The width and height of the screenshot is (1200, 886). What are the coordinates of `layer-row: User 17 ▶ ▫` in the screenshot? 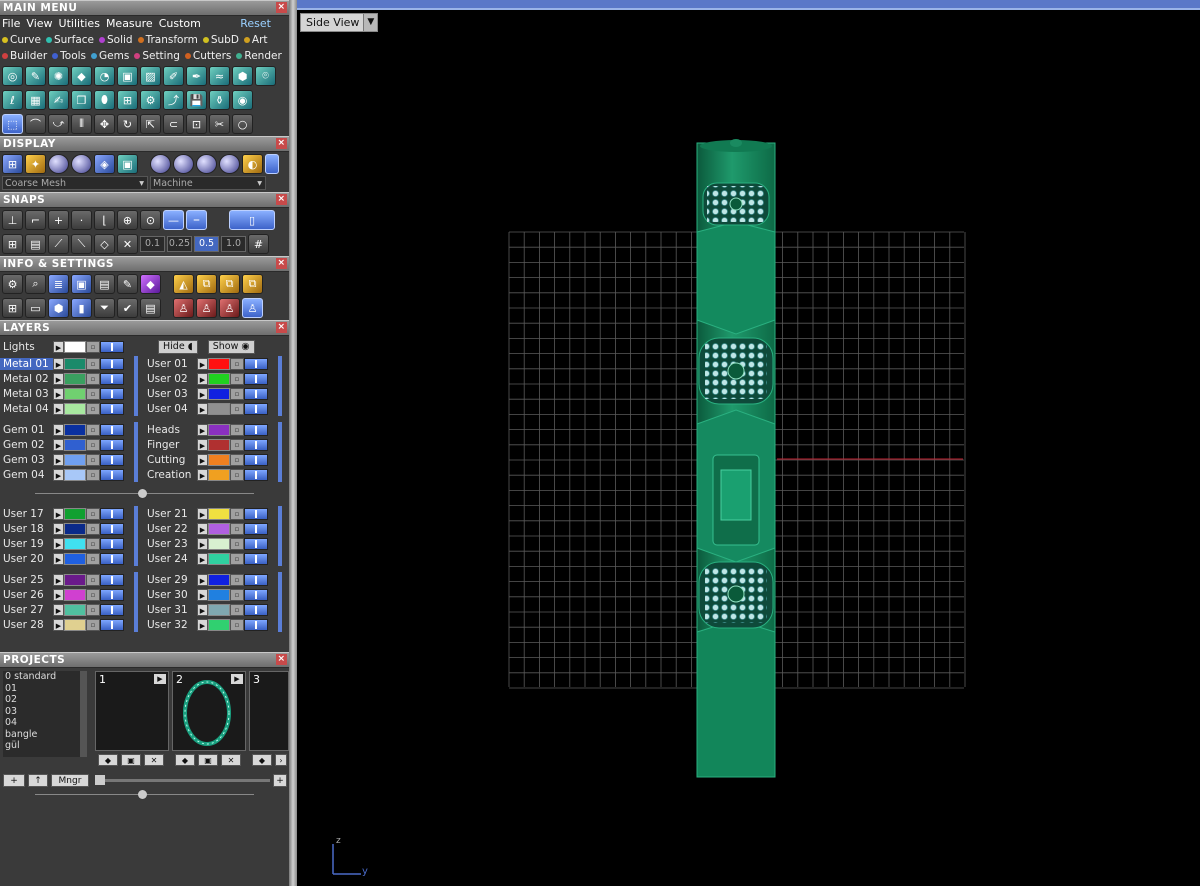 It's located at (62, 513).